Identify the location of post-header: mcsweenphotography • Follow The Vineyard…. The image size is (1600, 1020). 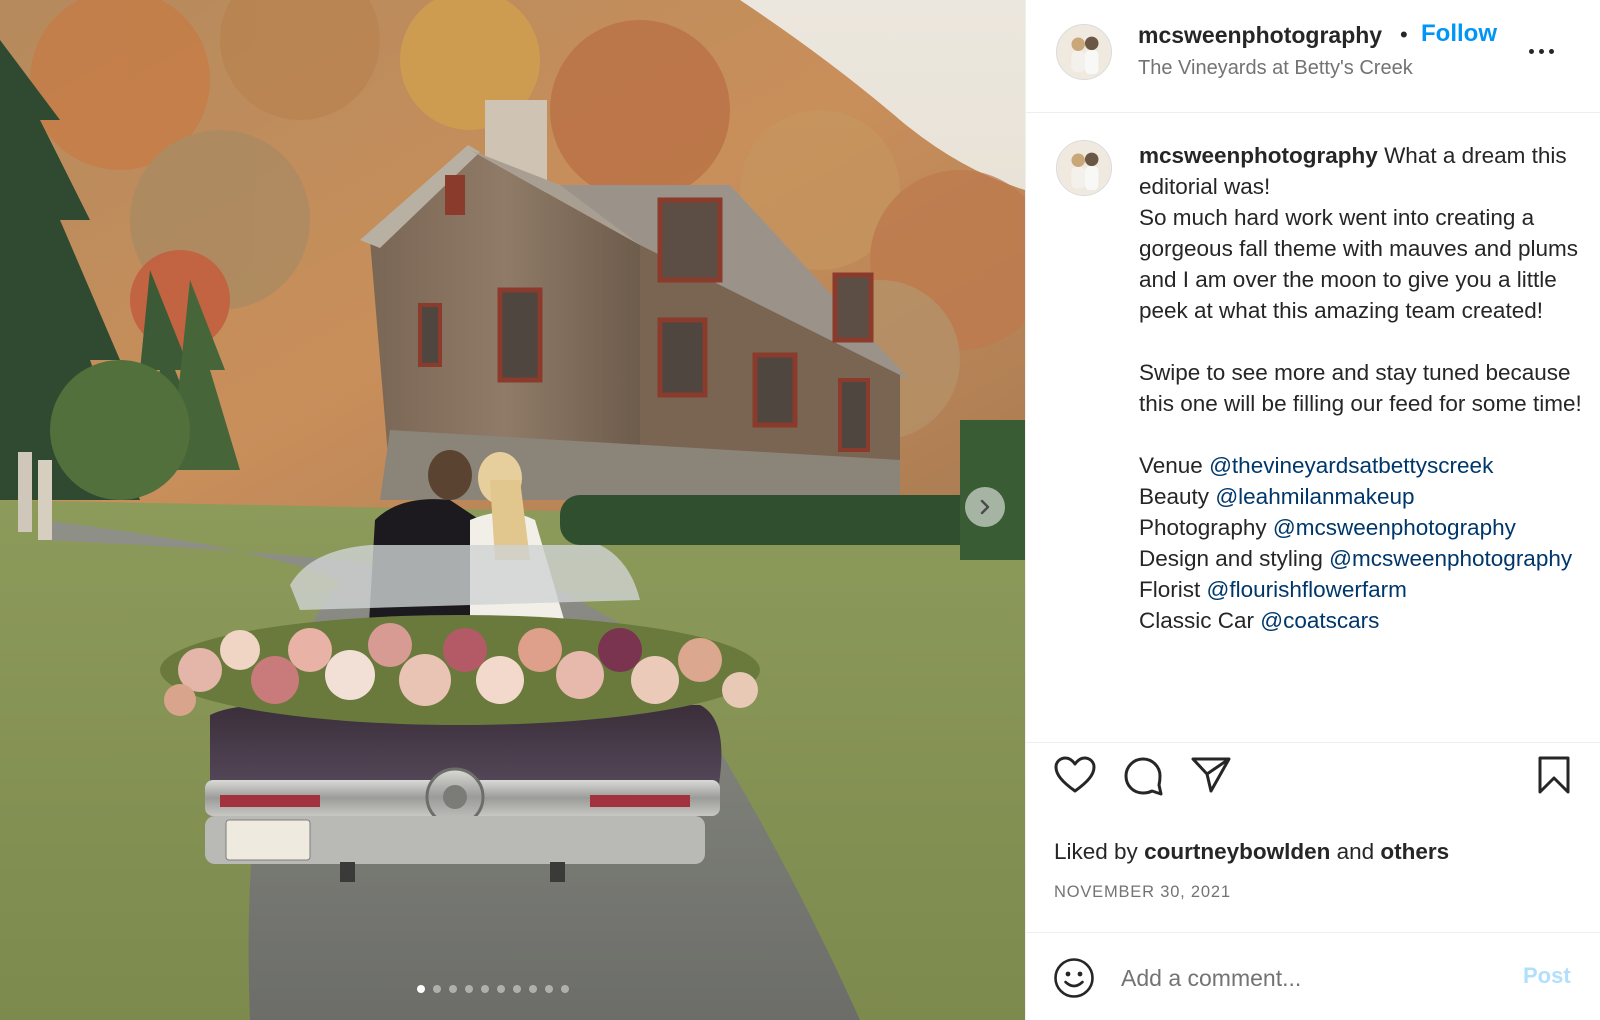
(1313, 56).